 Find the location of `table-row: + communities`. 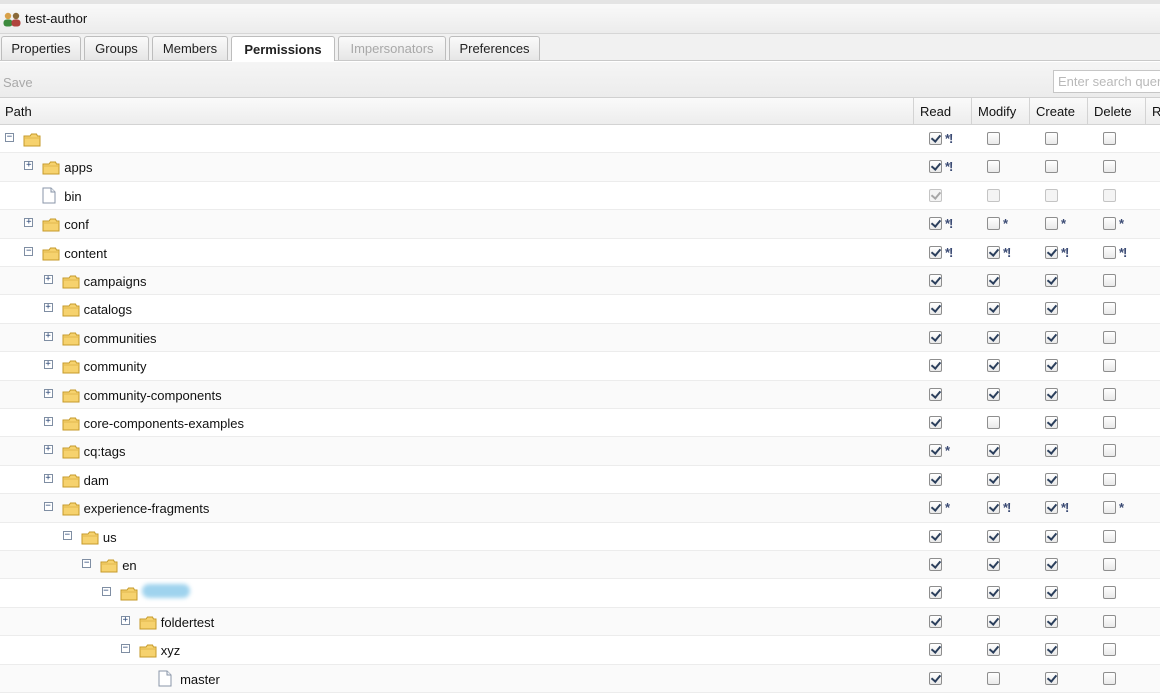

table-row: + communities is located at coordinates (580, 338).